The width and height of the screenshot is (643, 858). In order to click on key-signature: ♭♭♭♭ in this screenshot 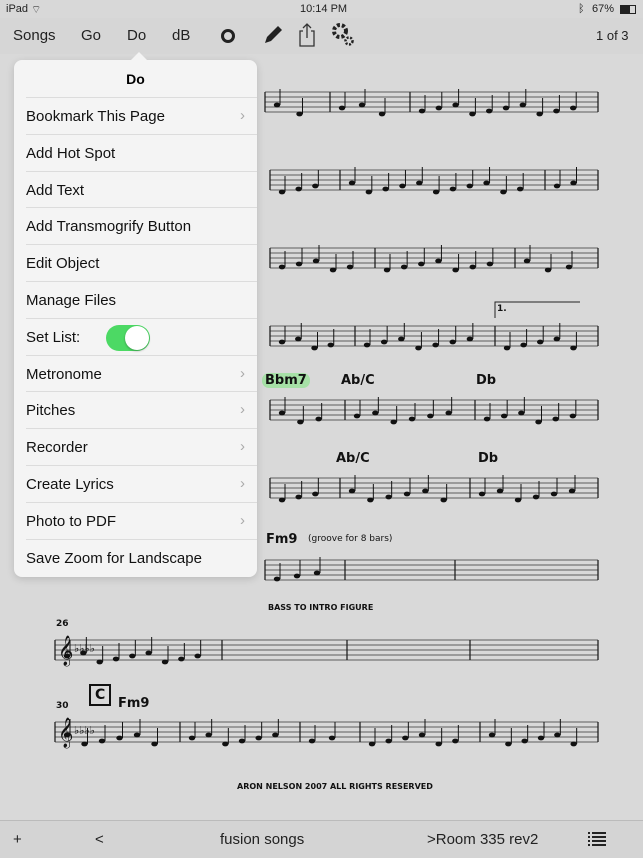, I will do `click(84, 731)`.